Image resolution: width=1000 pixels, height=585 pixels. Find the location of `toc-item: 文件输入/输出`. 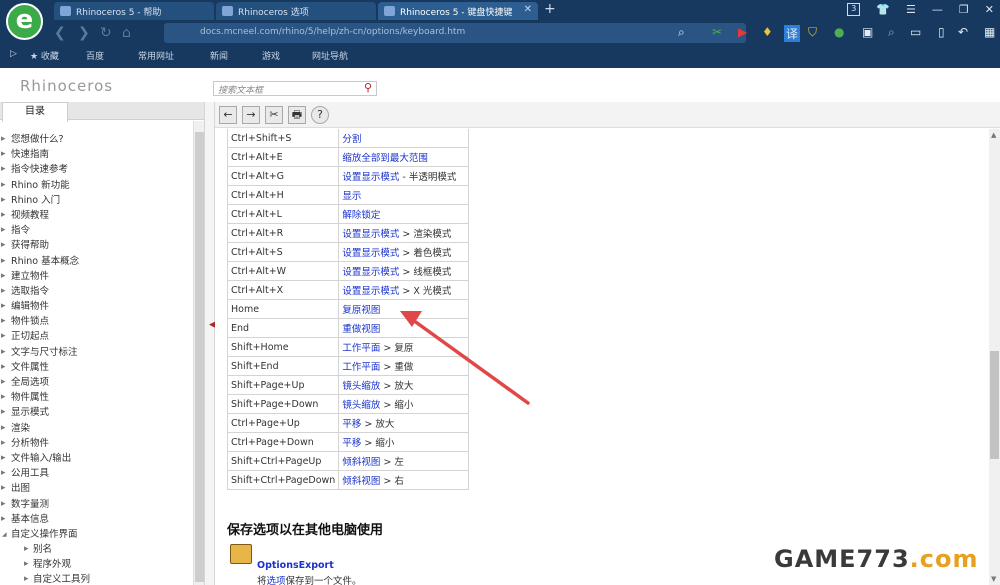

toc-item: 文件输入/输出 is located at coordinates (102, 458).